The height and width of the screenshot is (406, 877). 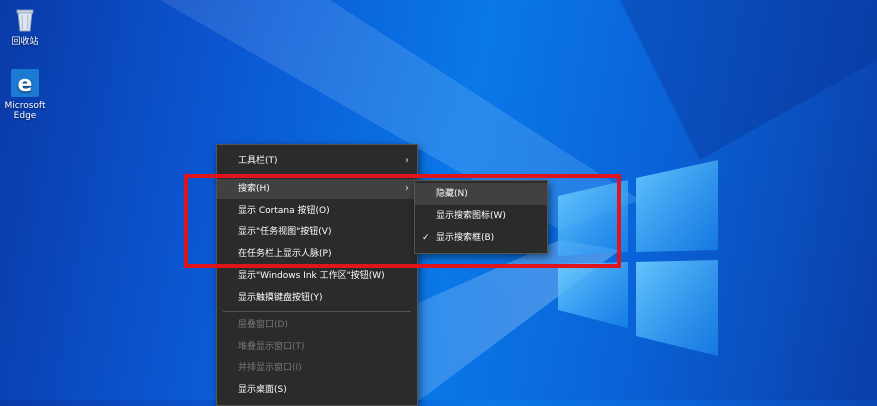 What do you see at coordinates (311, 276) in the screenshot?
I see `menu-item-label: 显示"Windows Ink 工作区"按钮(W)` at bounding box center [311, 276].